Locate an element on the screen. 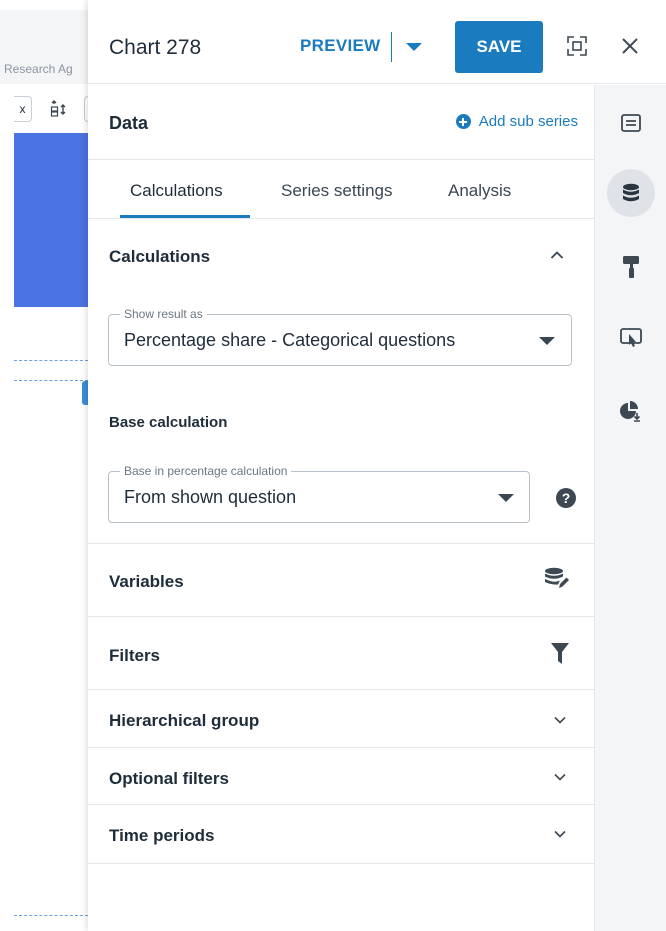 This screenshot has width=666, height=931. chart-title: Chart 278 is located at coordinates (155, 47).